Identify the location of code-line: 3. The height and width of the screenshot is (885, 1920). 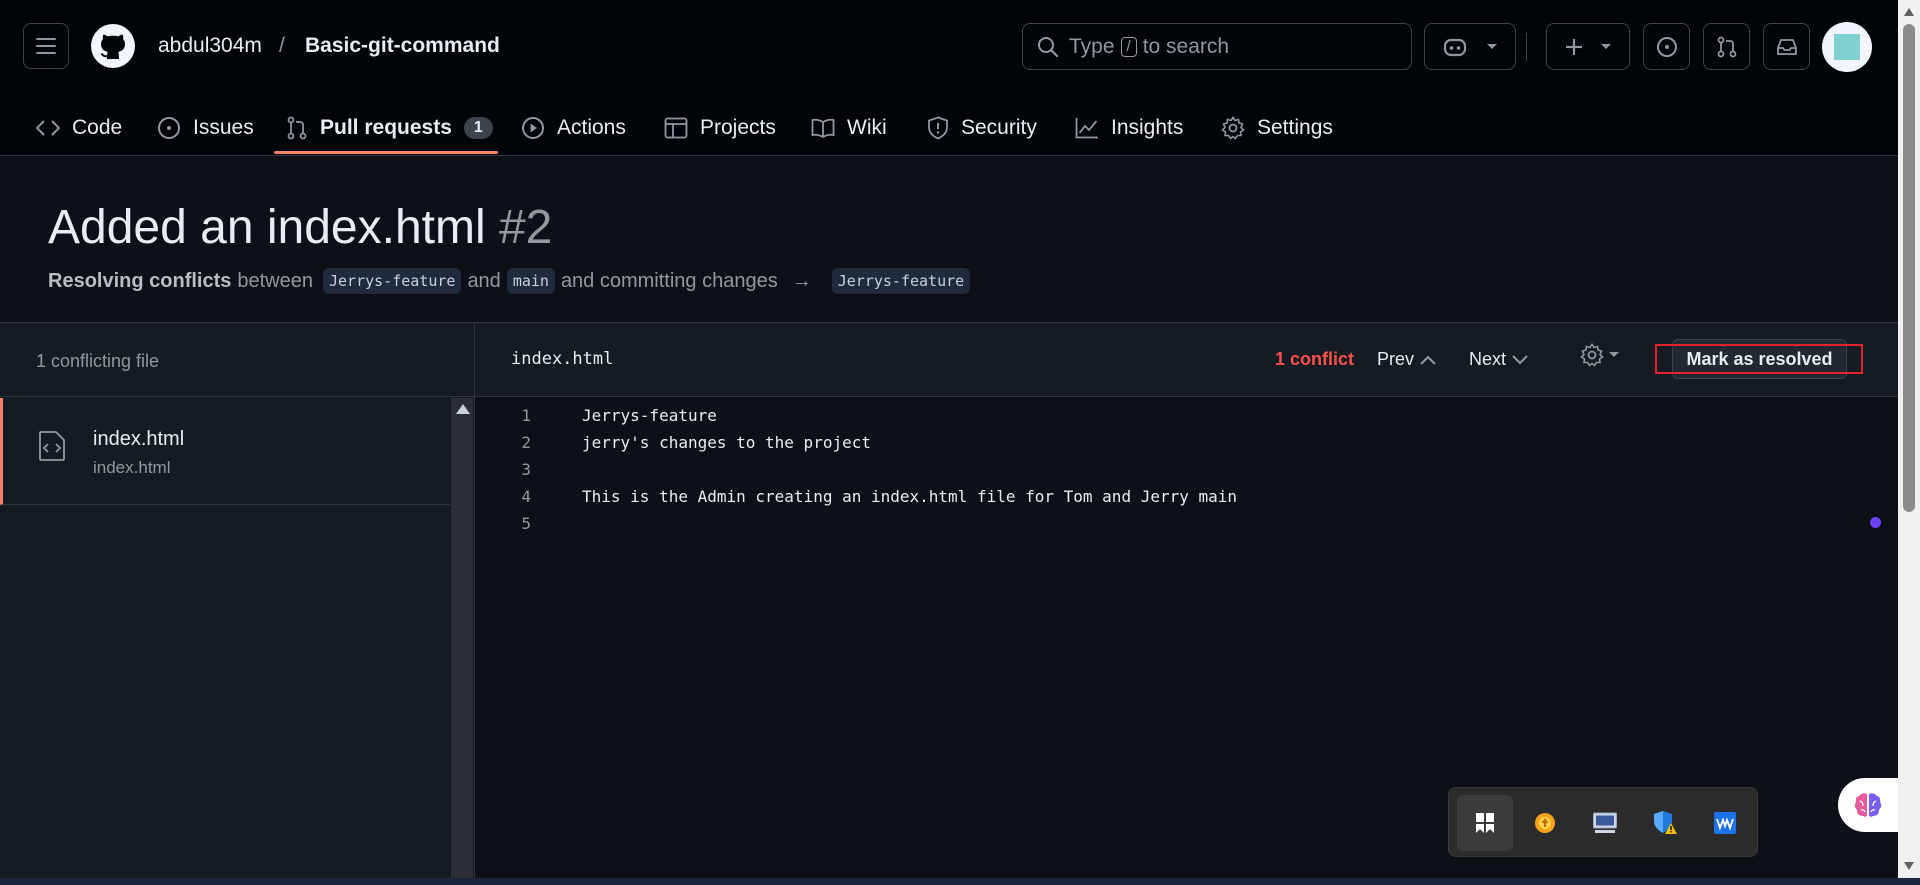
(1175, 469).